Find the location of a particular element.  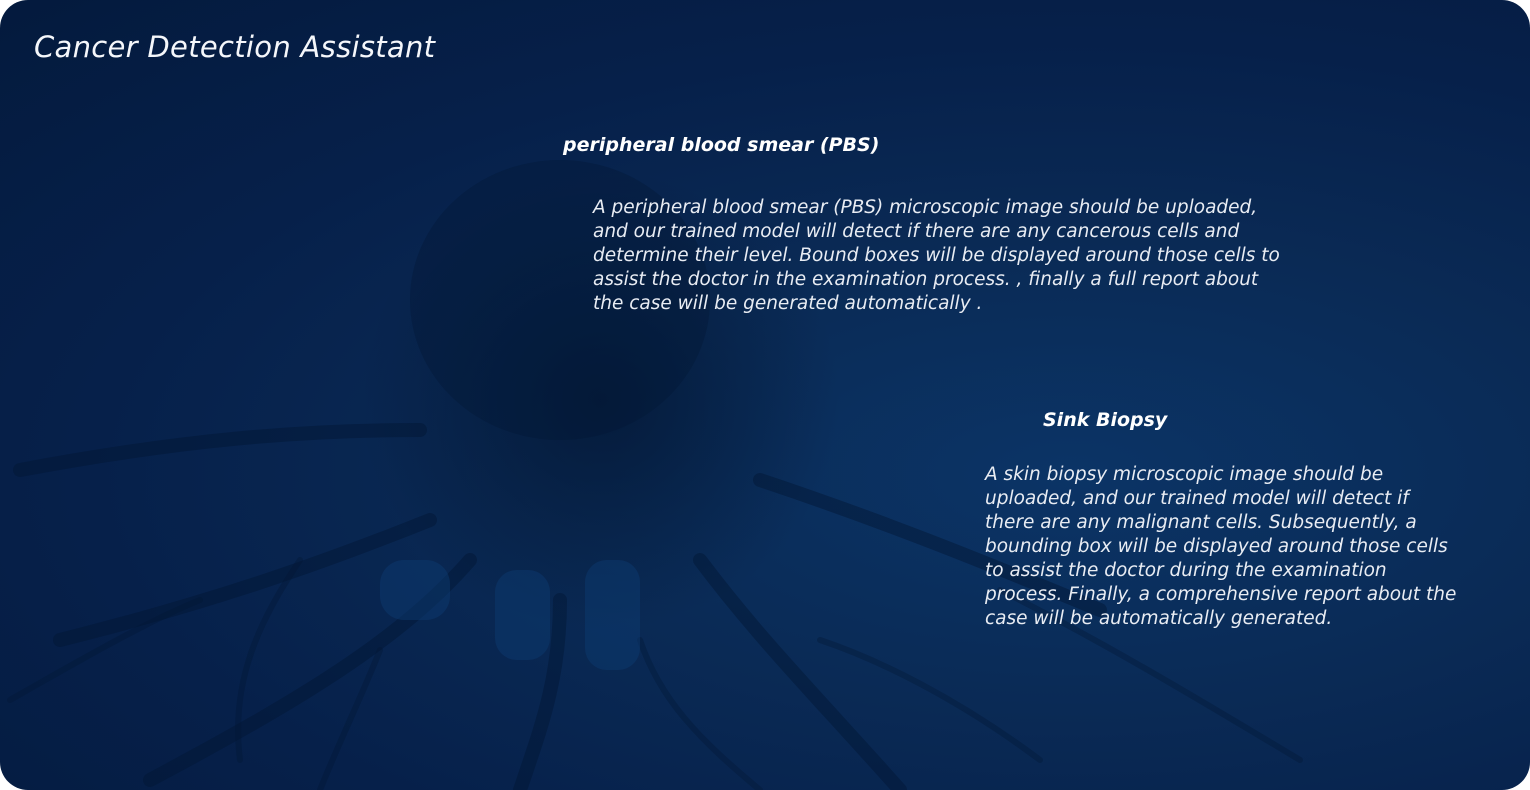

pbs-section-title: peripheral blood smear (PBS) is located at coordinates (721, 145).